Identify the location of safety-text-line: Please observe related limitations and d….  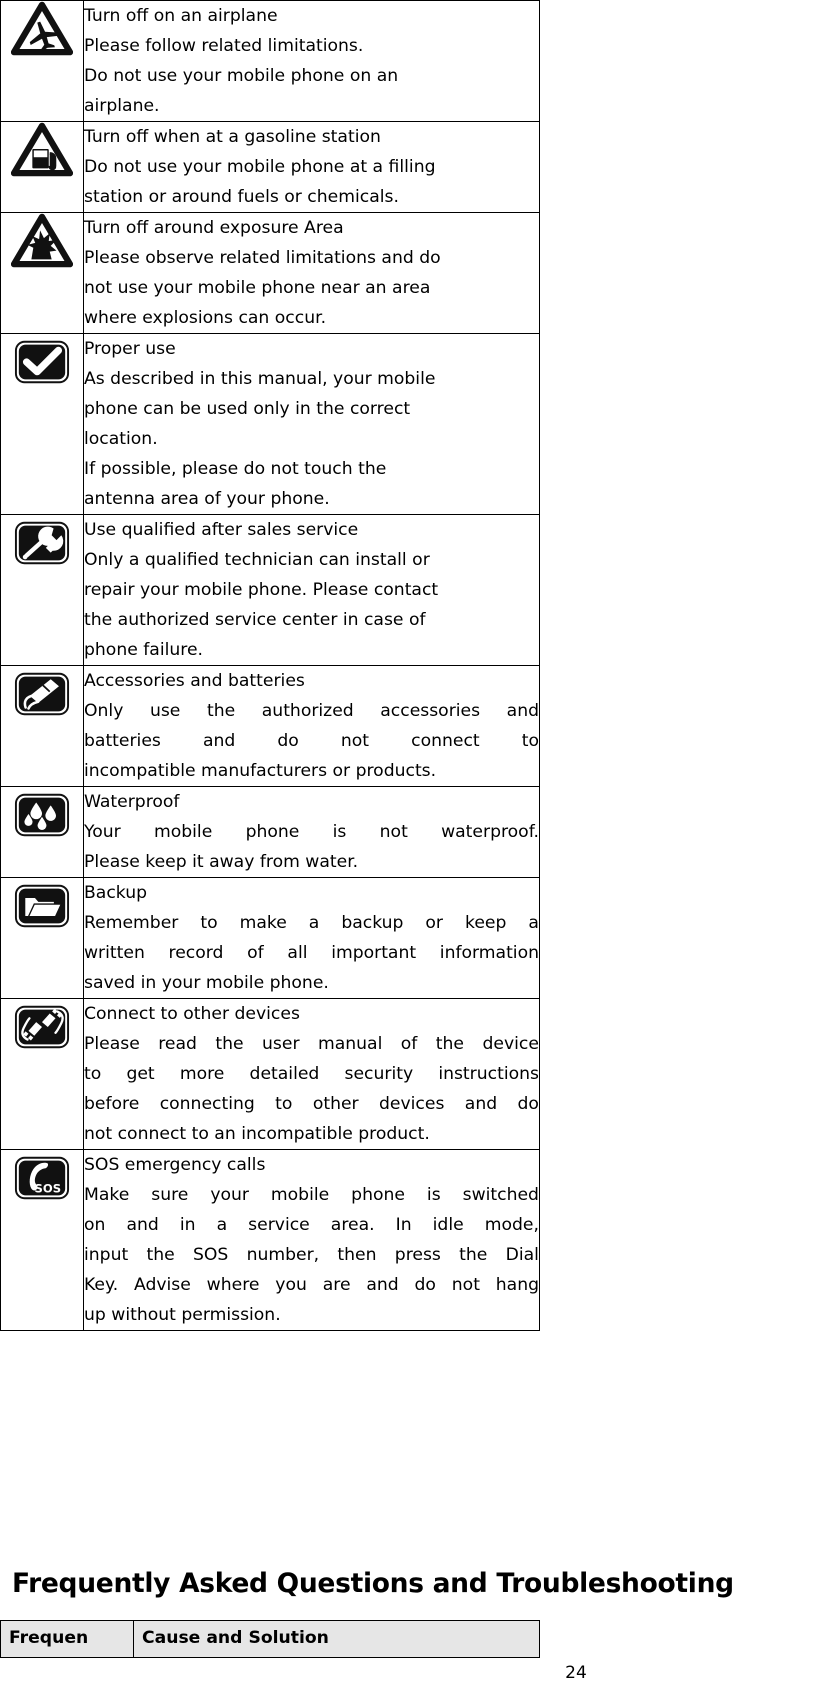
(262, 258).